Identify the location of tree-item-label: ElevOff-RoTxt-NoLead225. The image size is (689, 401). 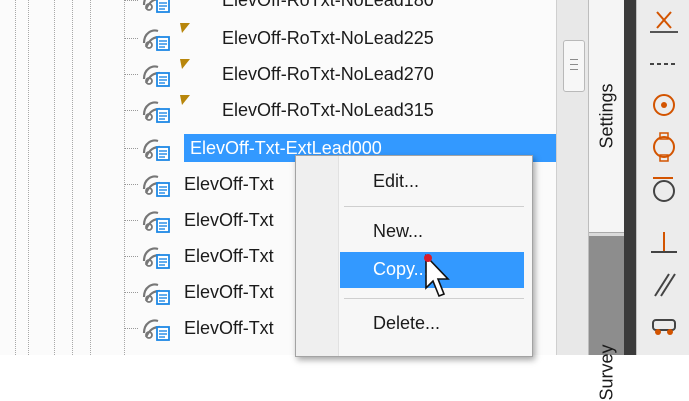
(328, 38).